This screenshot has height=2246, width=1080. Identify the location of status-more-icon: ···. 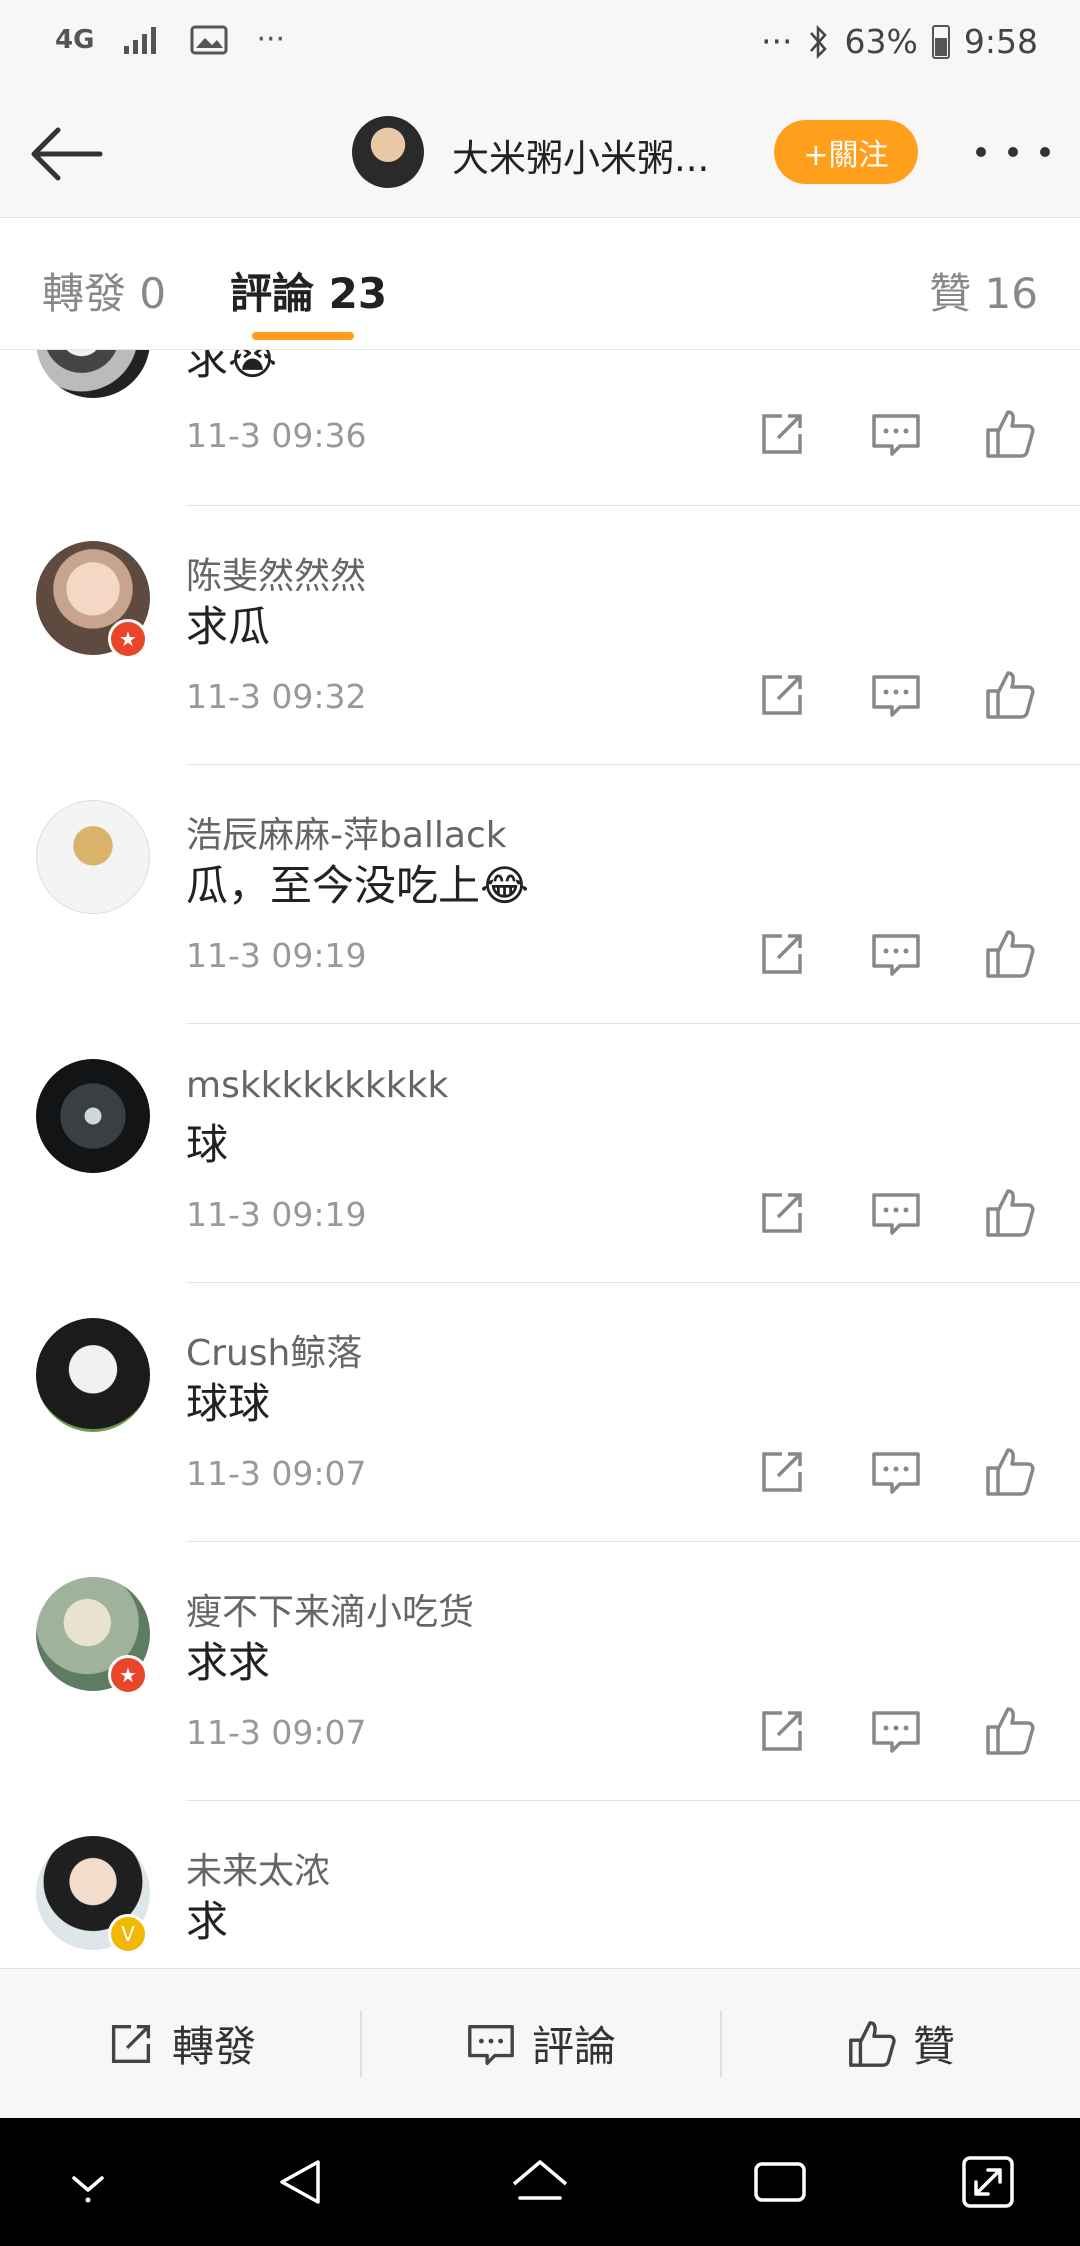
(271, 39).